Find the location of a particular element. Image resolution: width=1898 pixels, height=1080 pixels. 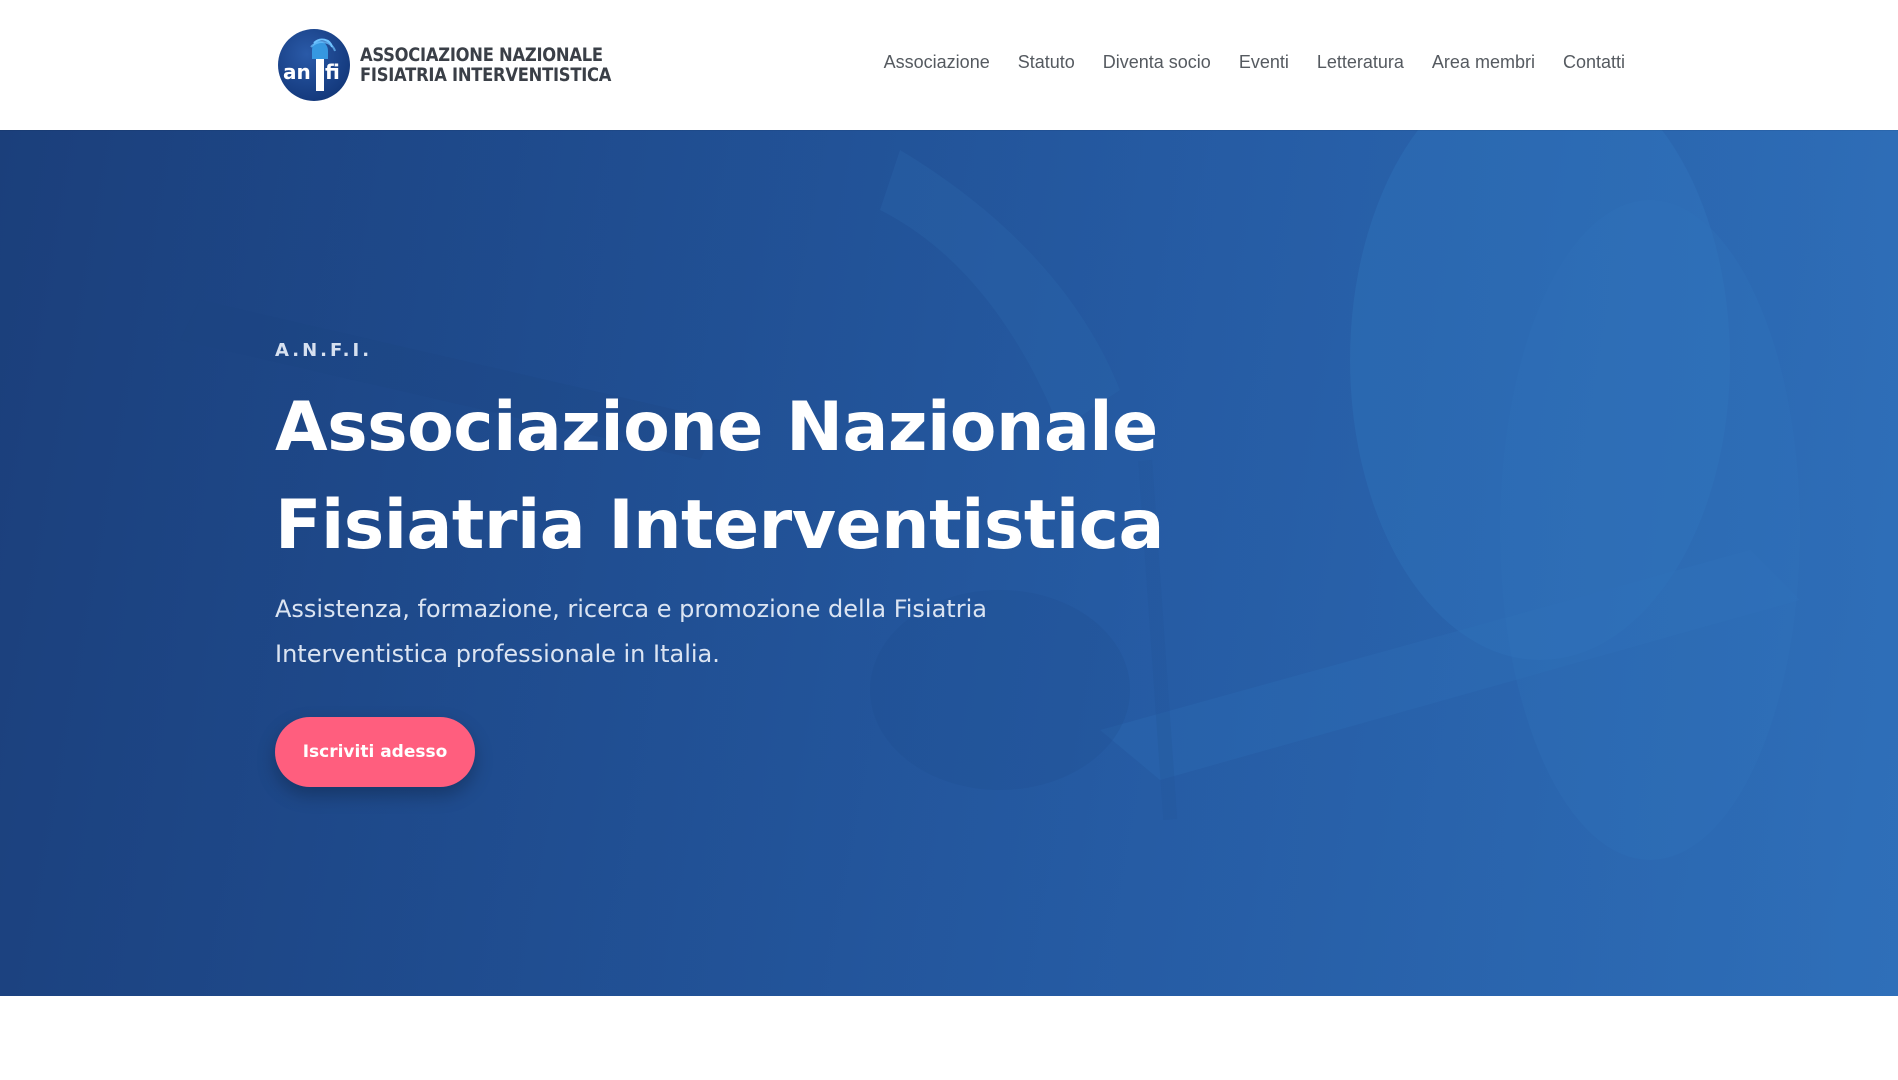

svg-text: fi is located at coordinates (332, 72).